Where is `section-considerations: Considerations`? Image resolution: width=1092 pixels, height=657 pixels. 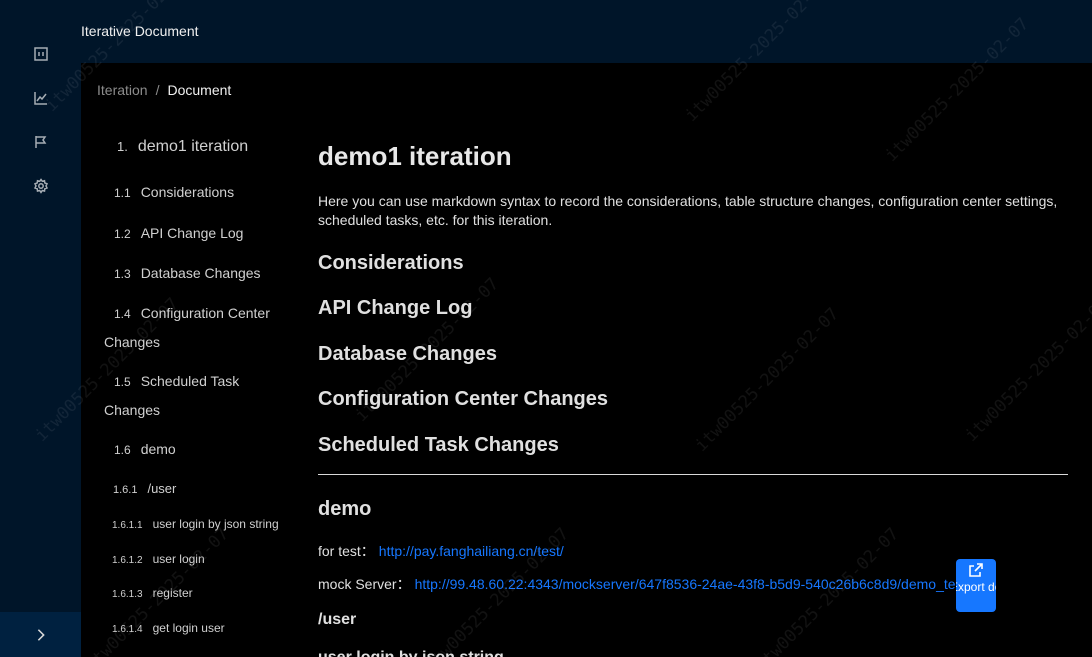
section-considerations: Considerations is located at coordinates (391, 263).